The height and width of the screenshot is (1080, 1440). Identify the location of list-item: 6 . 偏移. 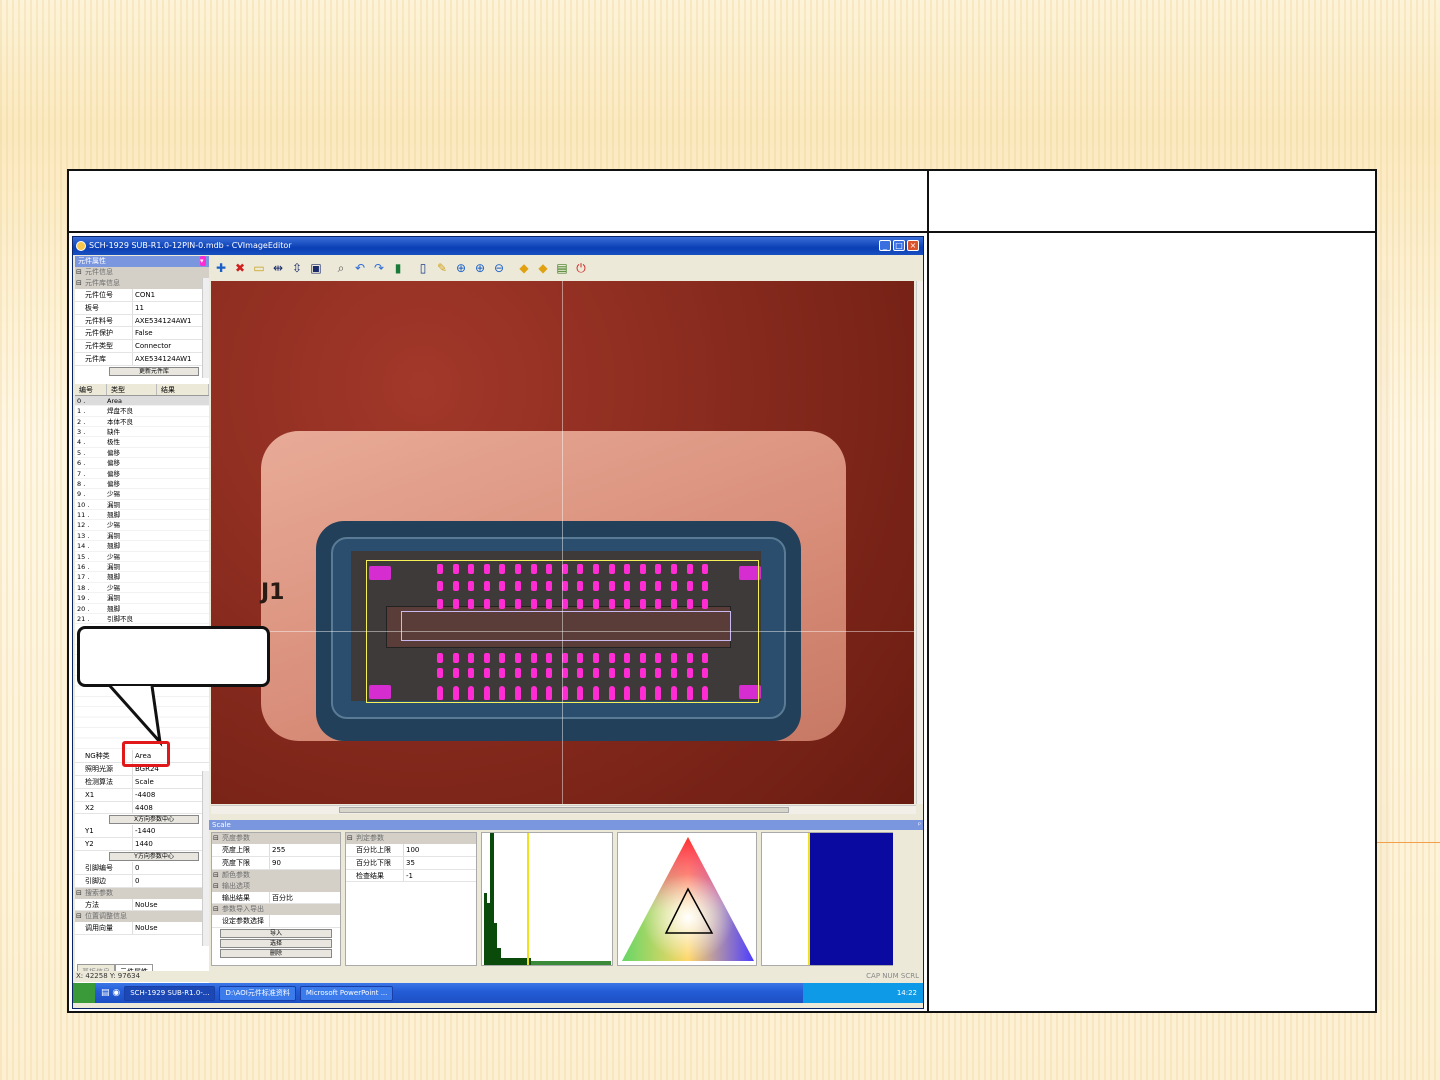
(142, 463).